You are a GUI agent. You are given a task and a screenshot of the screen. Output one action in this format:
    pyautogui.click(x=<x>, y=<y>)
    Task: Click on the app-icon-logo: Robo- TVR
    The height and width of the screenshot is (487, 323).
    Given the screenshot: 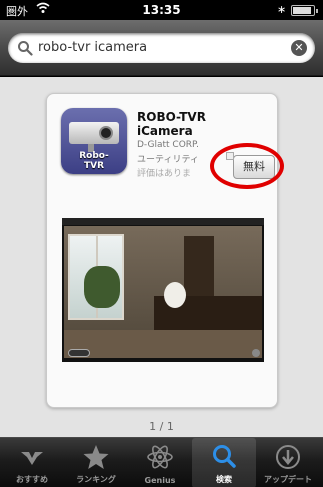 What is the action you would take?
    pyautogui.click(x=94, y=161)
    